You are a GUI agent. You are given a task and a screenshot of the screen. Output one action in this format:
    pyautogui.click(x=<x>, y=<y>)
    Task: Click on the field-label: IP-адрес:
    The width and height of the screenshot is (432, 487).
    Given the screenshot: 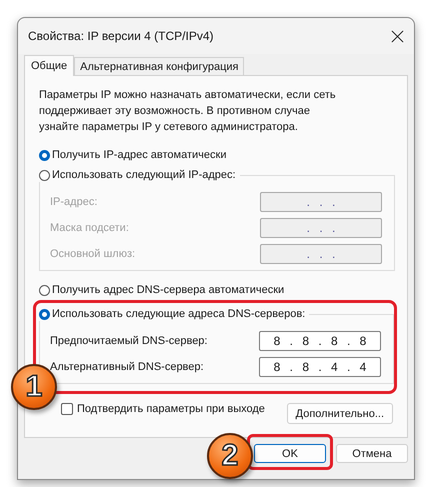 What is the action you would take?
    pyautogui.click(x=74, y=202)
    